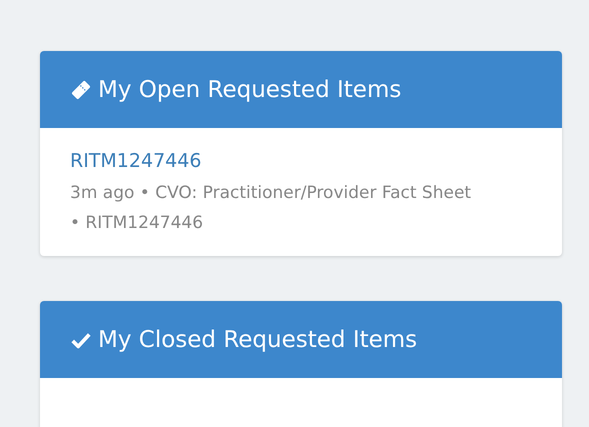  I want to click on request-link: RITM1247446, so click(136, 161).